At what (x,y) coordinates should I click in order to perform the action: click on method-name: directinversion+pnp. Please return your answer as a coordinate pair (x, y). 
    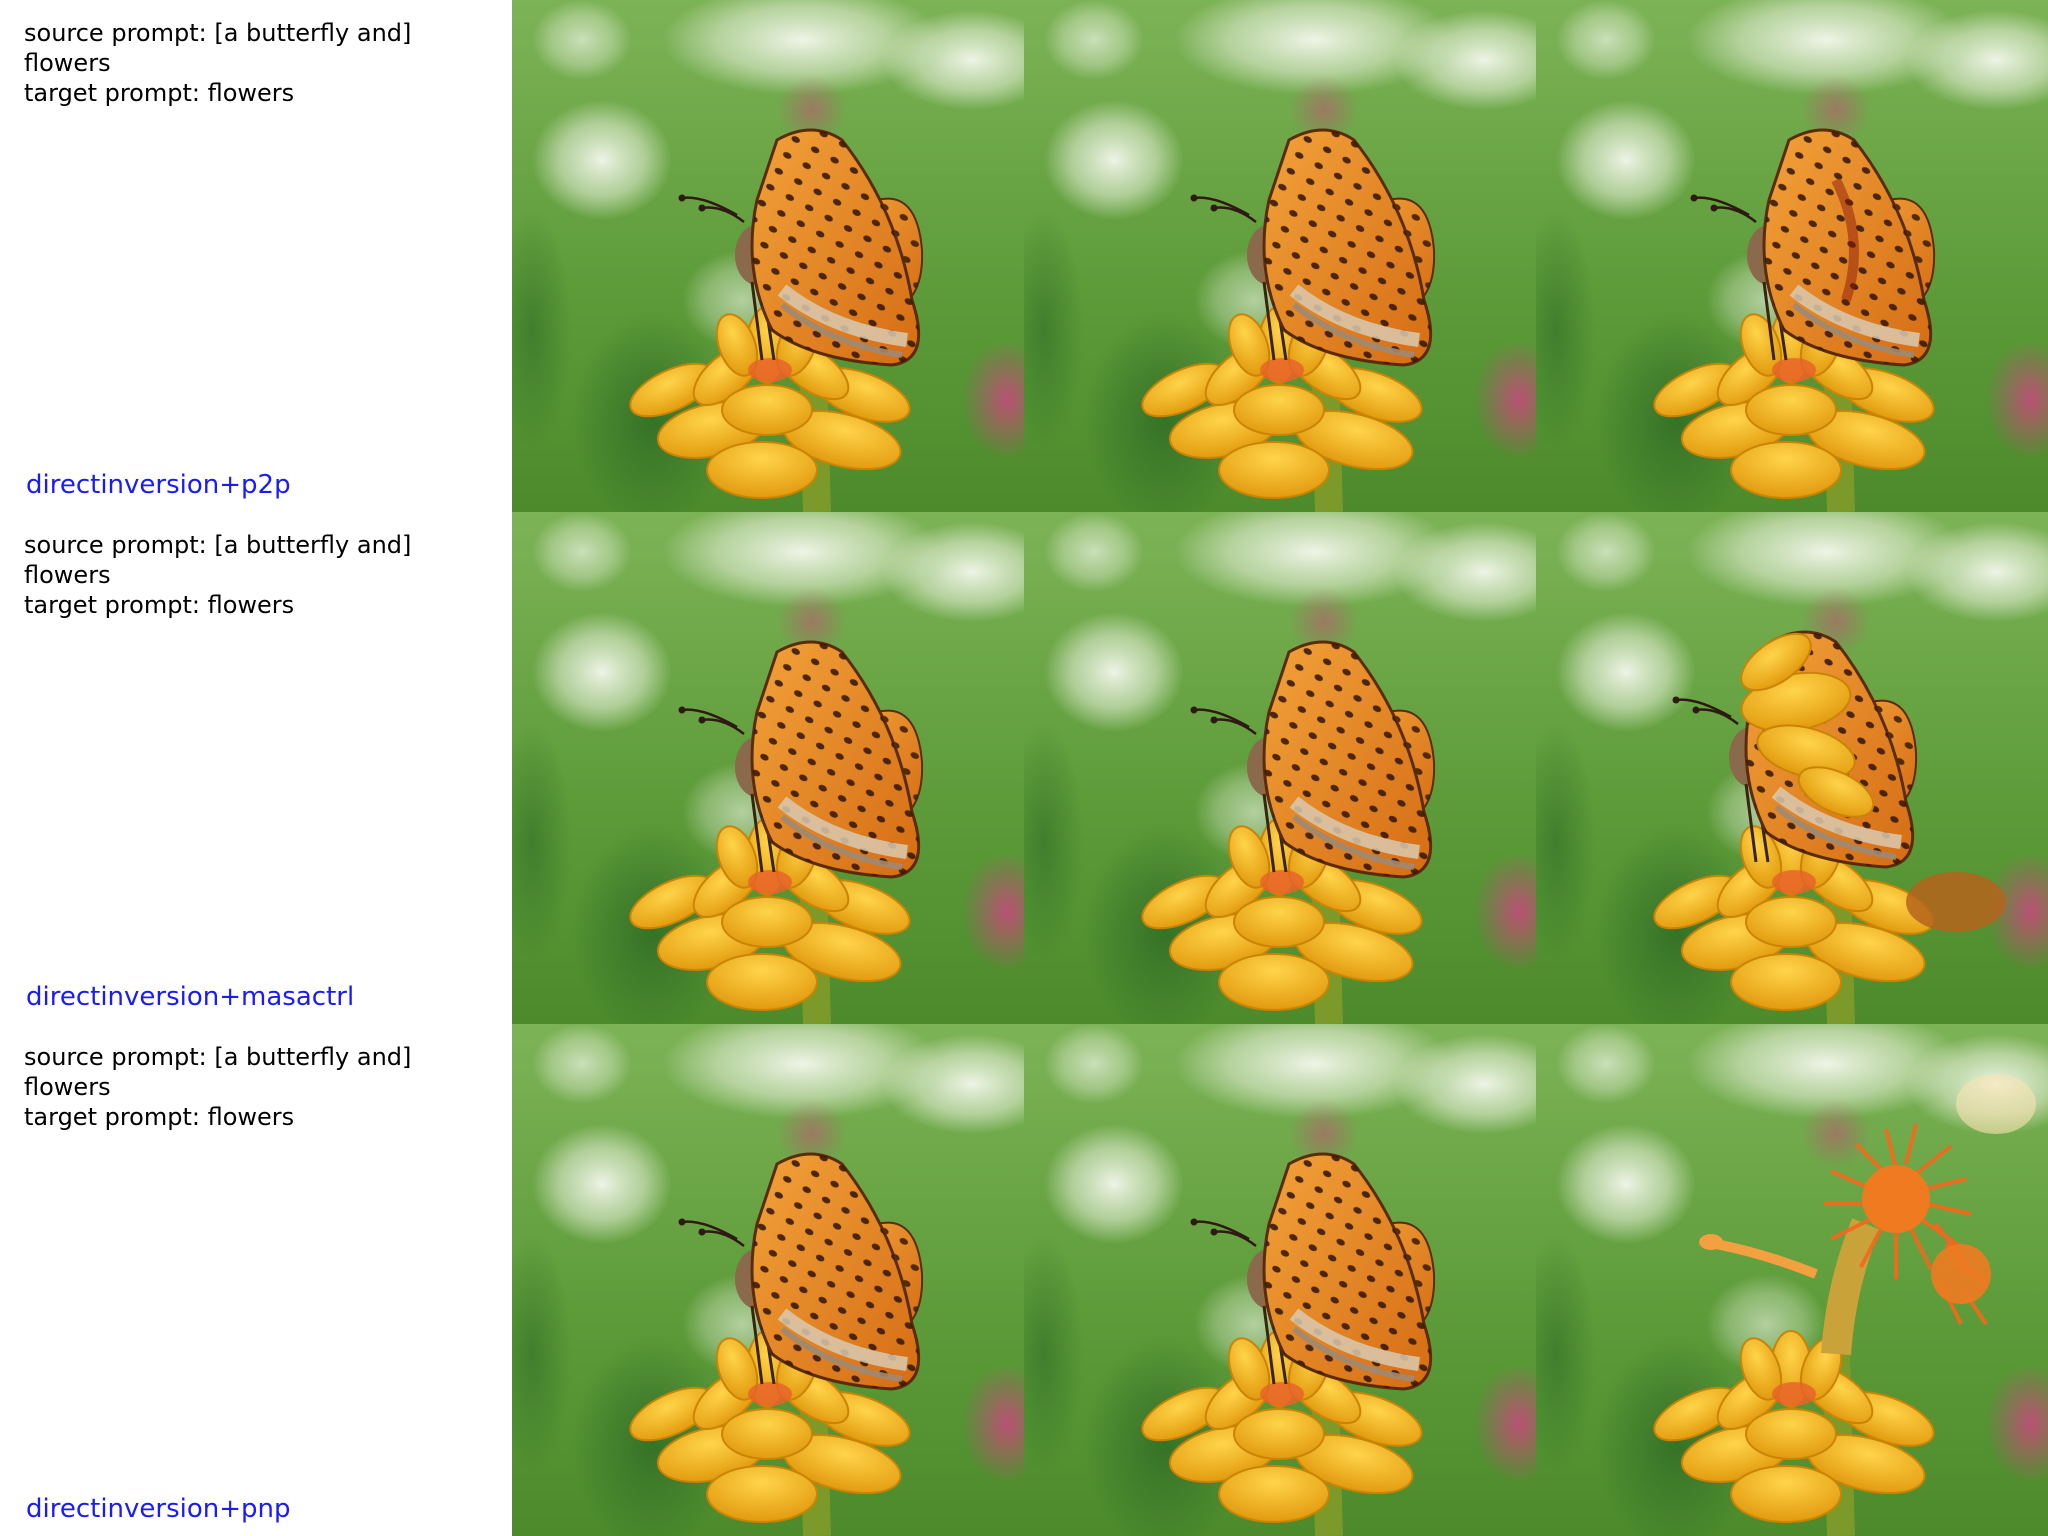
    Looking at the image, I should click on (158, 1509).